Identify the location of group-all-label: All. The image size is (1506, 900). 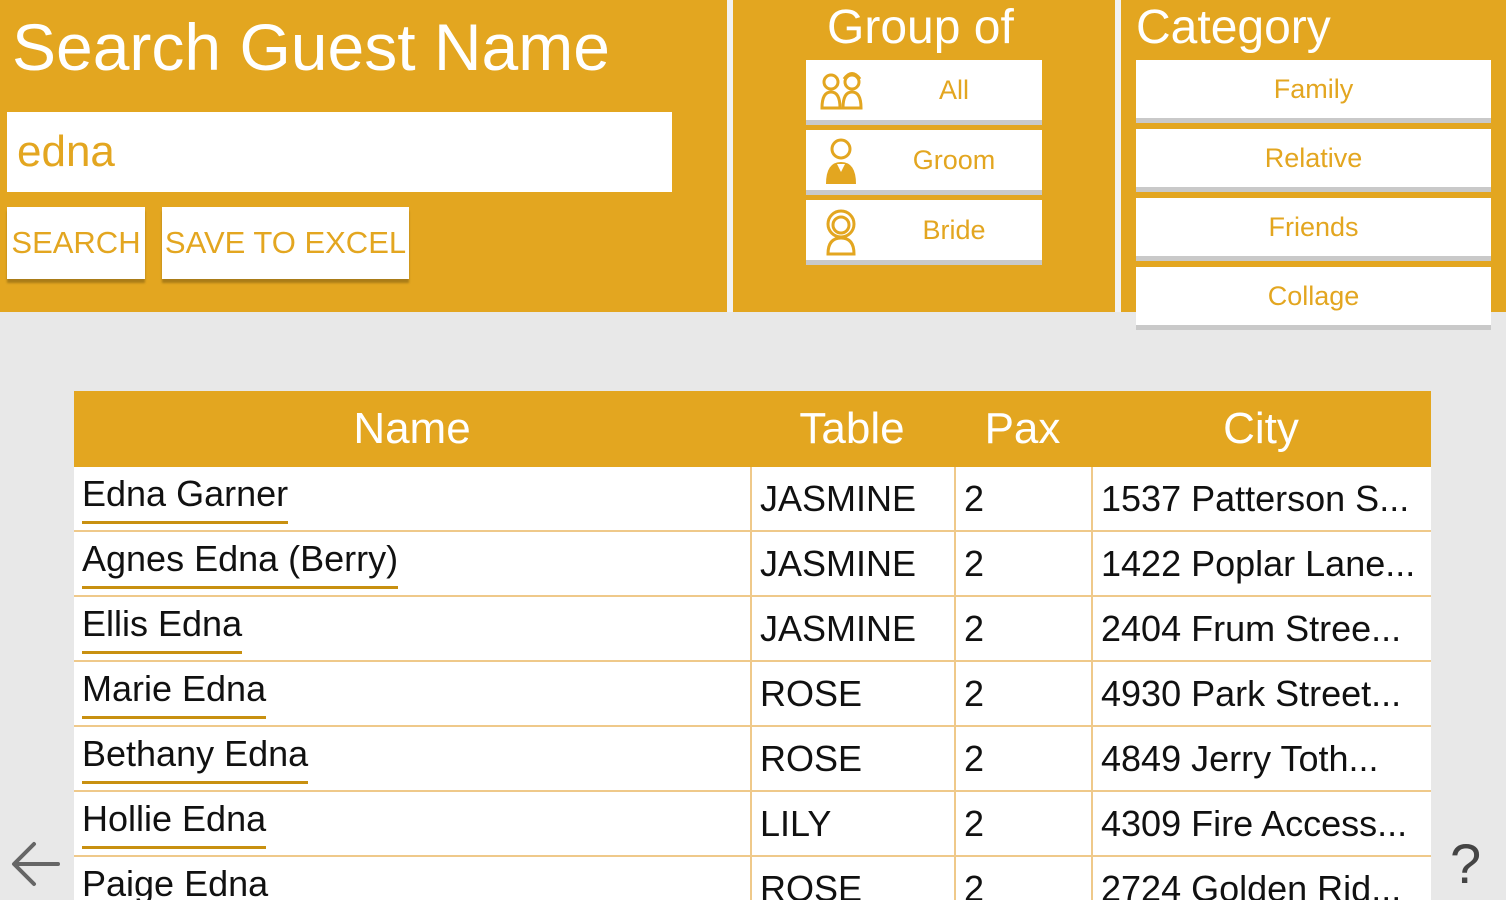
(953, 89).